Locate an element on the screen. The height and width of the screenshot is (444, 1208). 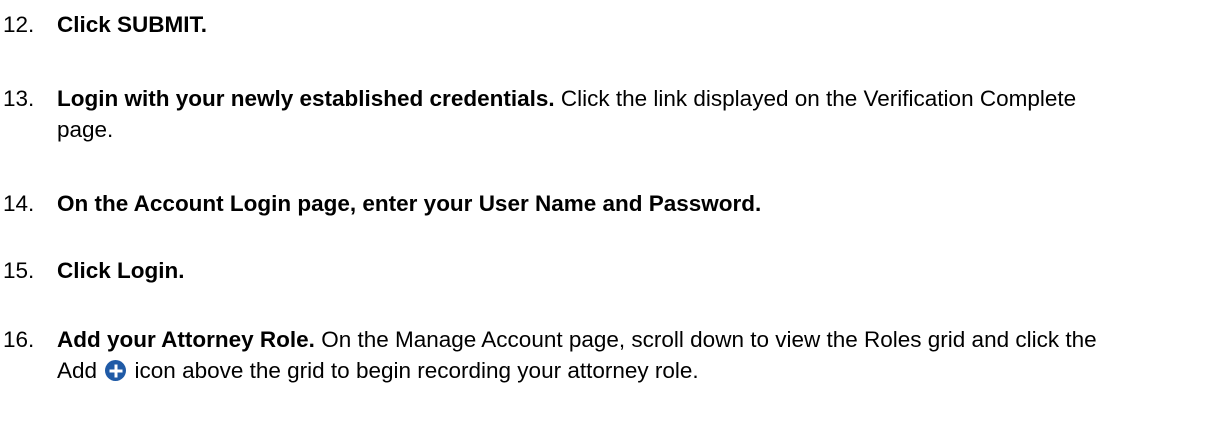
step-number: 12. is located at coordinates (19, 24).